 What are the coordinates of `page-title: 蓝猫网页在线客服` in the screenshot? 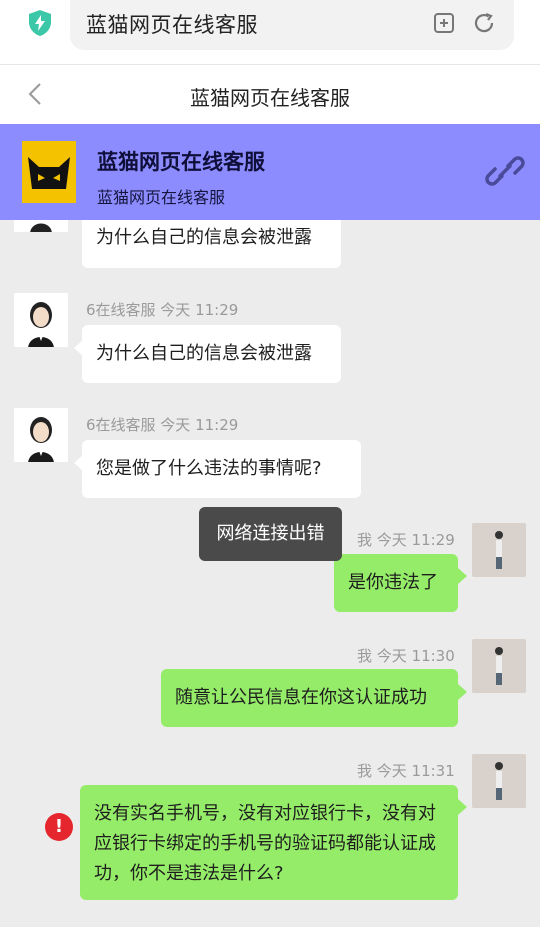 It's located at (270, 98).